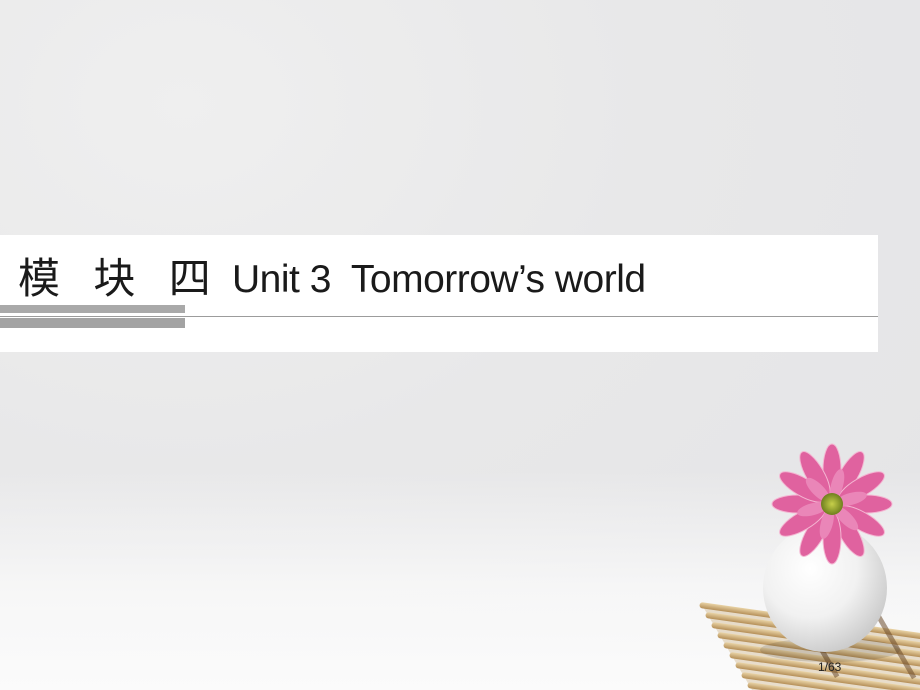 This screenshot has height=690, width=920. Describe the element at coordinates (119, 278) in the screenshot. I see `module-label: 模 块 四` at that location.